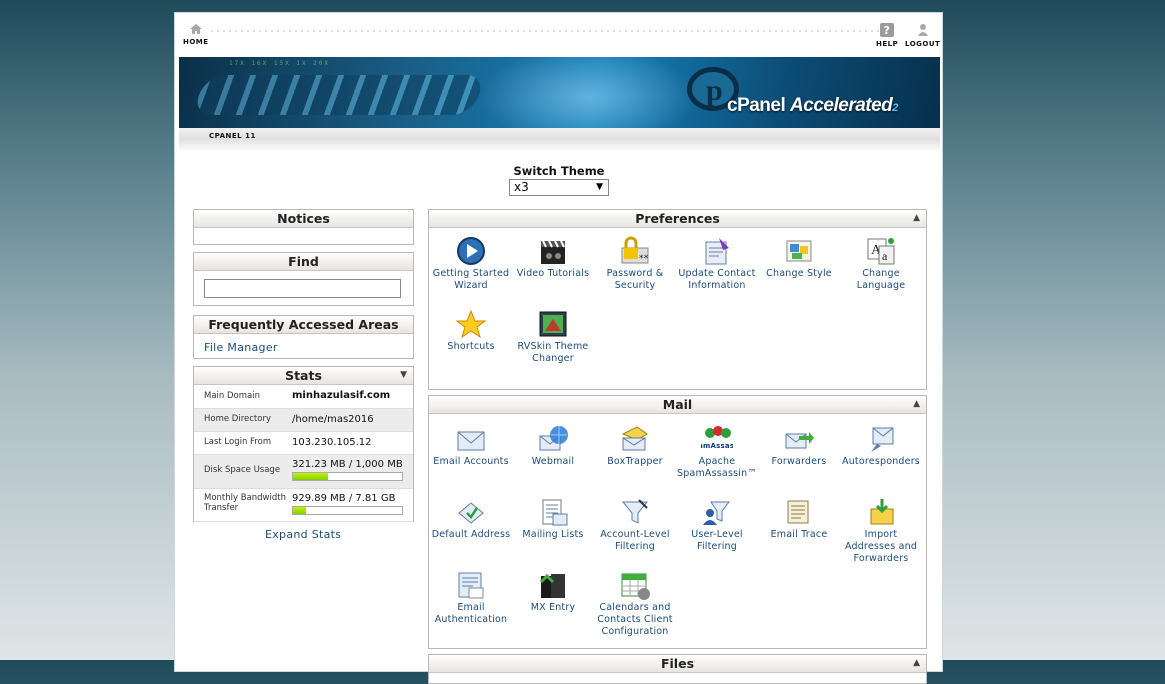 The width and height of the screenshot is (1165, 684). Describe the element at coordinates (195, 29) in the screenshot. I see `home-icon` at that location.